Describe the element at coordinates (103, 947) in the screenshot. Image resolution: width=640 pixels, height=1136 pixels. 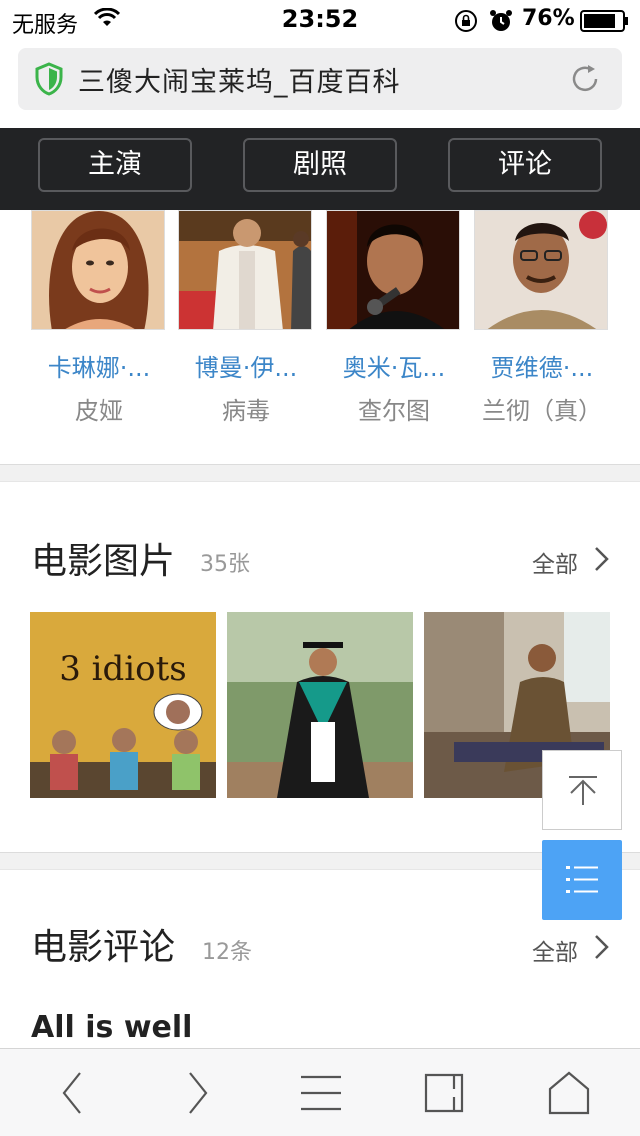
I see `reviews-section-title: 电影评论` at that location.